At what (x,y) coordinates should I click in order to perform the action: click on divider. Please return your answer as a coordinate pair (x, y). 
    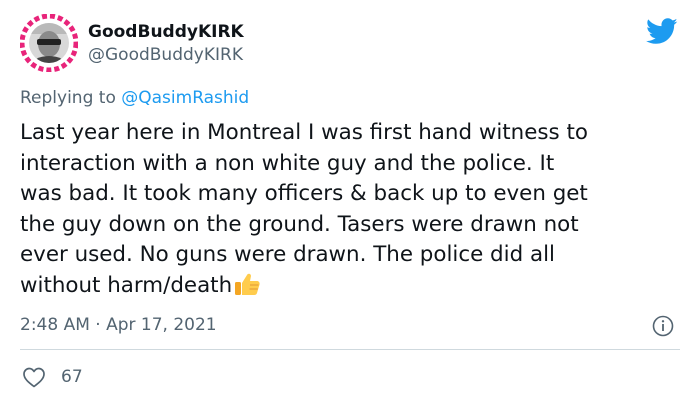
    Looking at the image, I should click on (350, 349).